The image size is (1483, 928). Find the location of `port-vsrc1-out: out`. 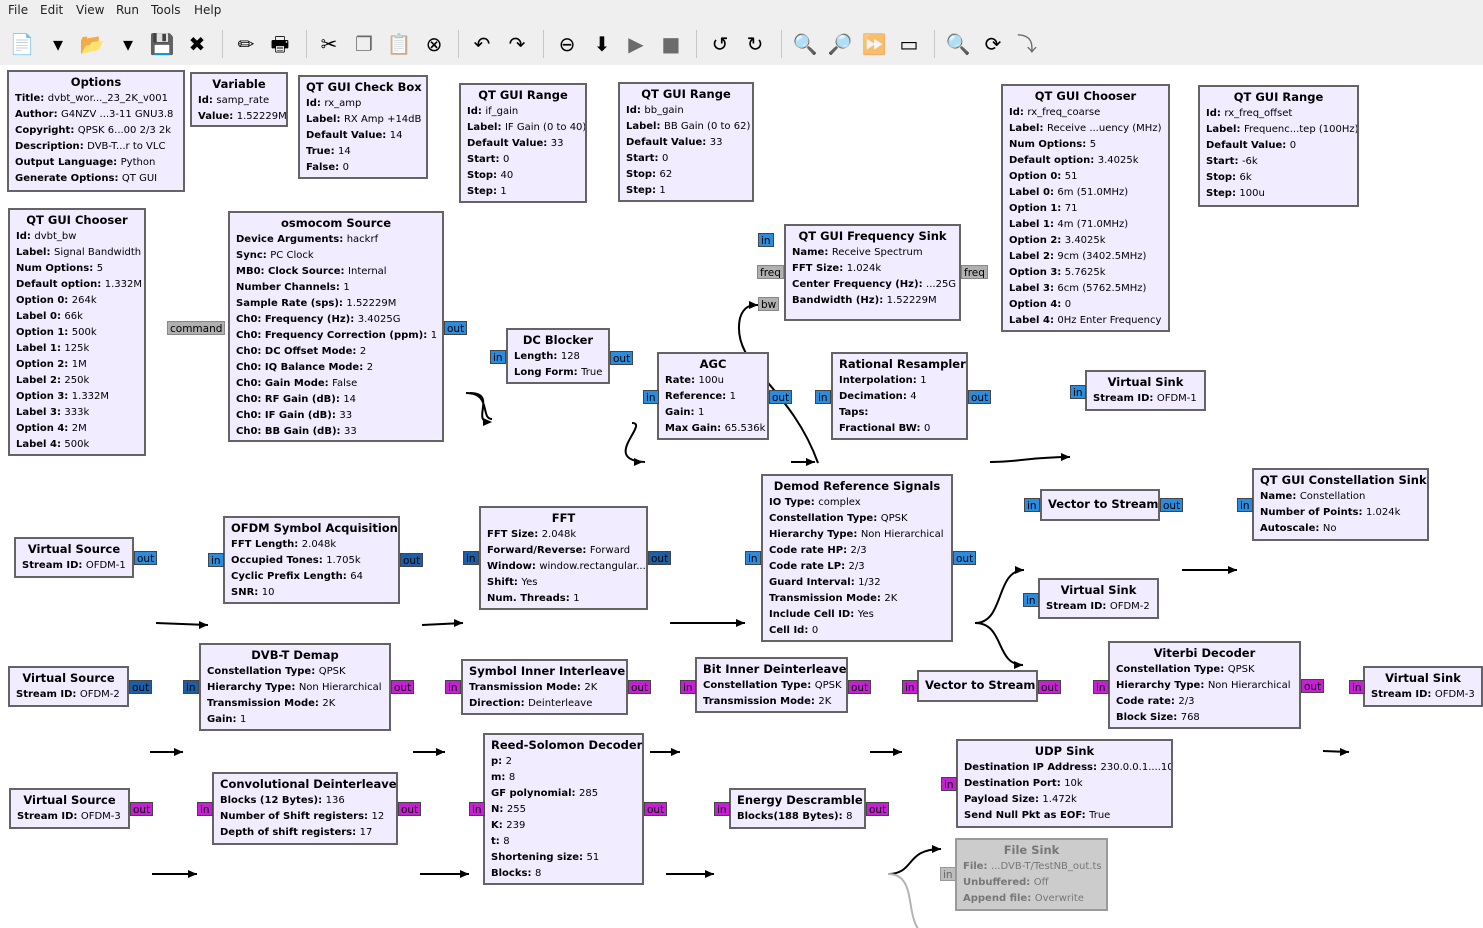

port-vsrc1-out: out is located at coordinates (146, 558).